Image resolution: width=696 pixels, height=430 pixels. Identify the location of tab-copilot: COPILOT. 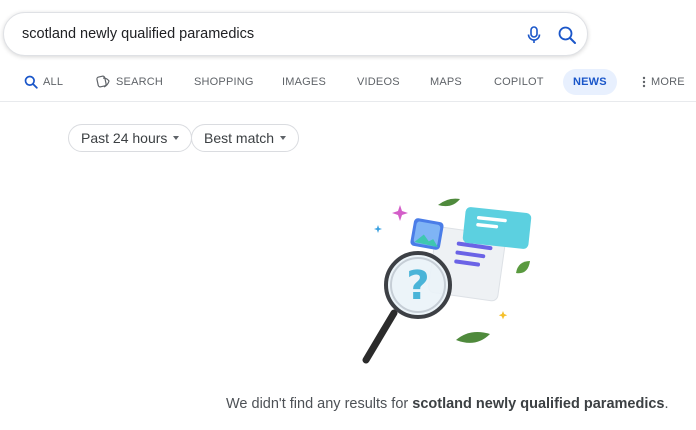
(519, 82).